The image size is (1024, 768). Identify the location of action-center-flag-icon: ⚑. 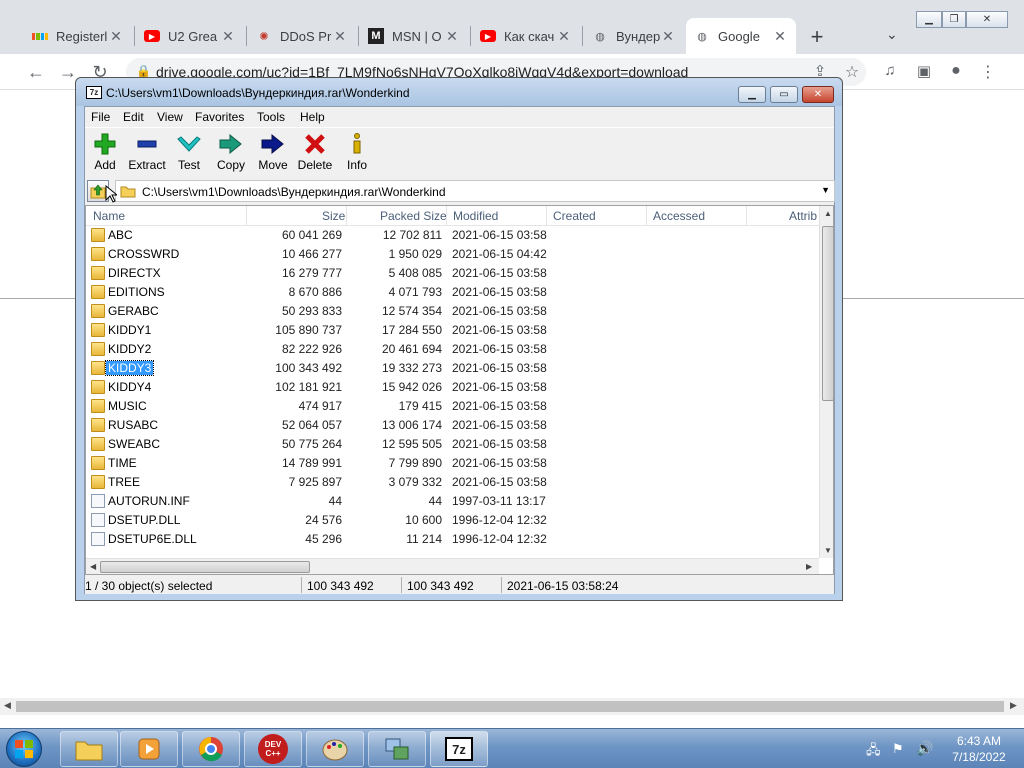
(898, 749).